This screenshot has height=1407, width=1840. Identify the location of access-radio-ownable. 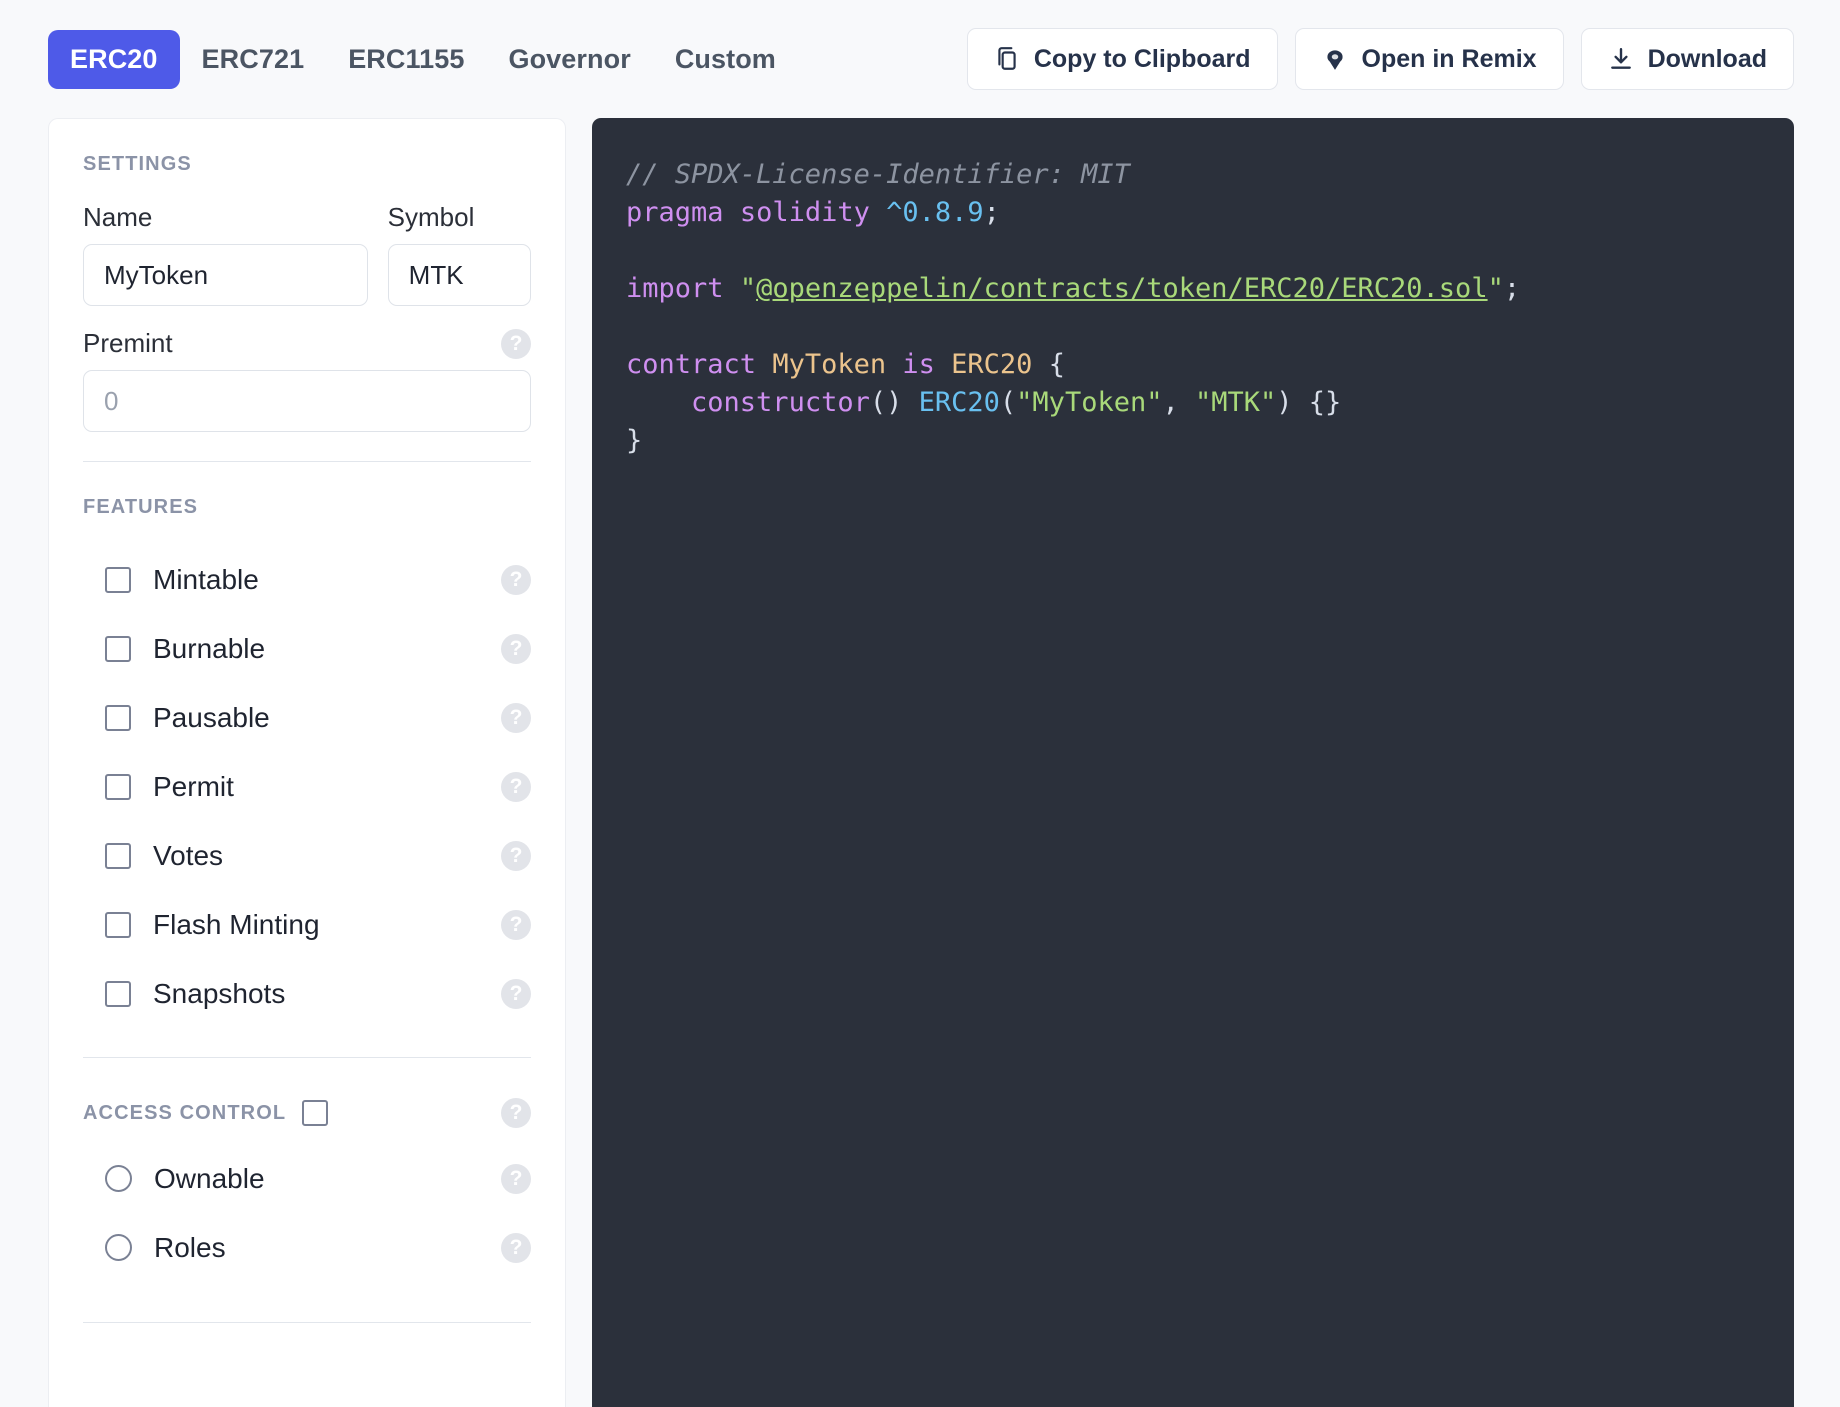
(118, 1178).